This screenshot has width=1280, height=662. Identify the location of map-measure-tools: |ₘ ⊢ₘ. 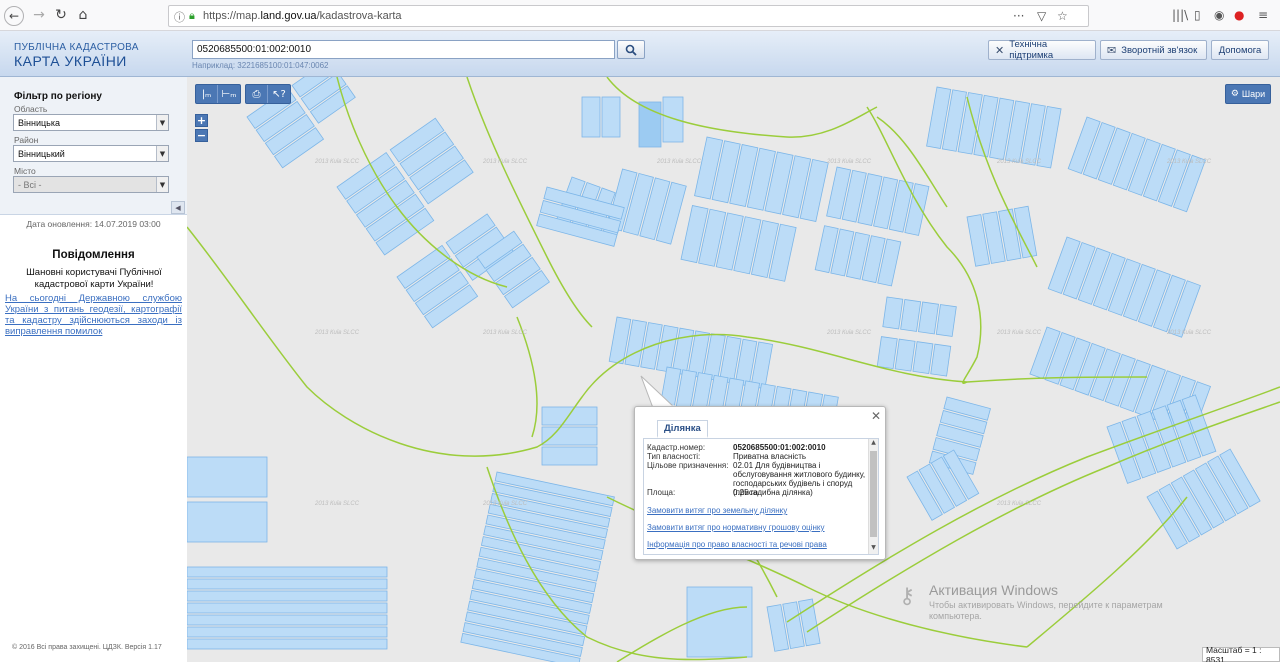
(218, 94).